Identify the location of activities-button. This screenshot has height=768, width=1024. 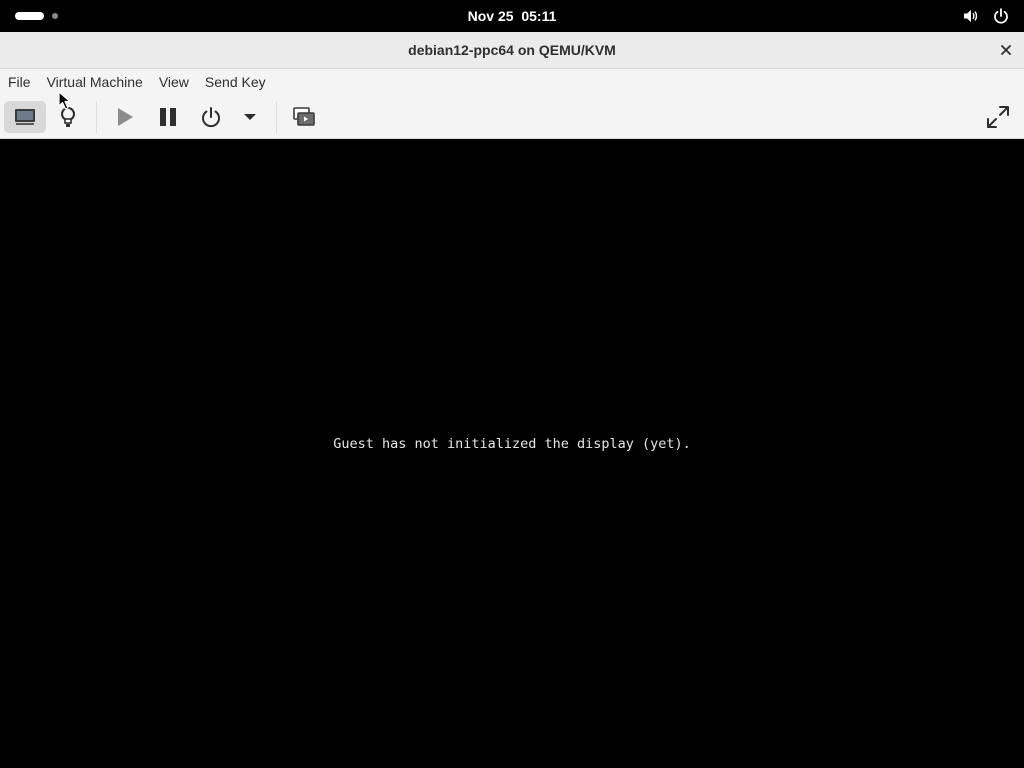
(38, 16).